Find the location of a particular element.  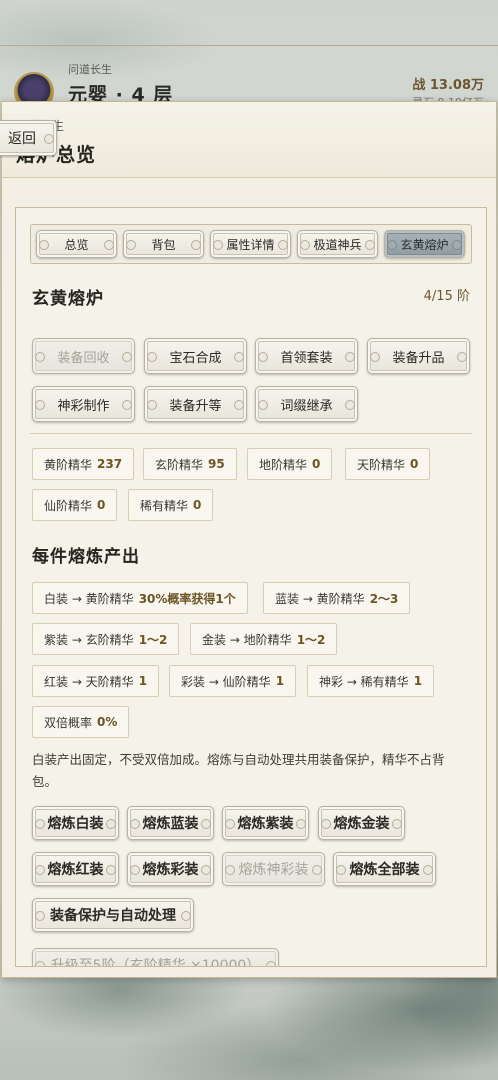

divine-color-craft-button: 神彩制作 is located at coordinates (83, 404).